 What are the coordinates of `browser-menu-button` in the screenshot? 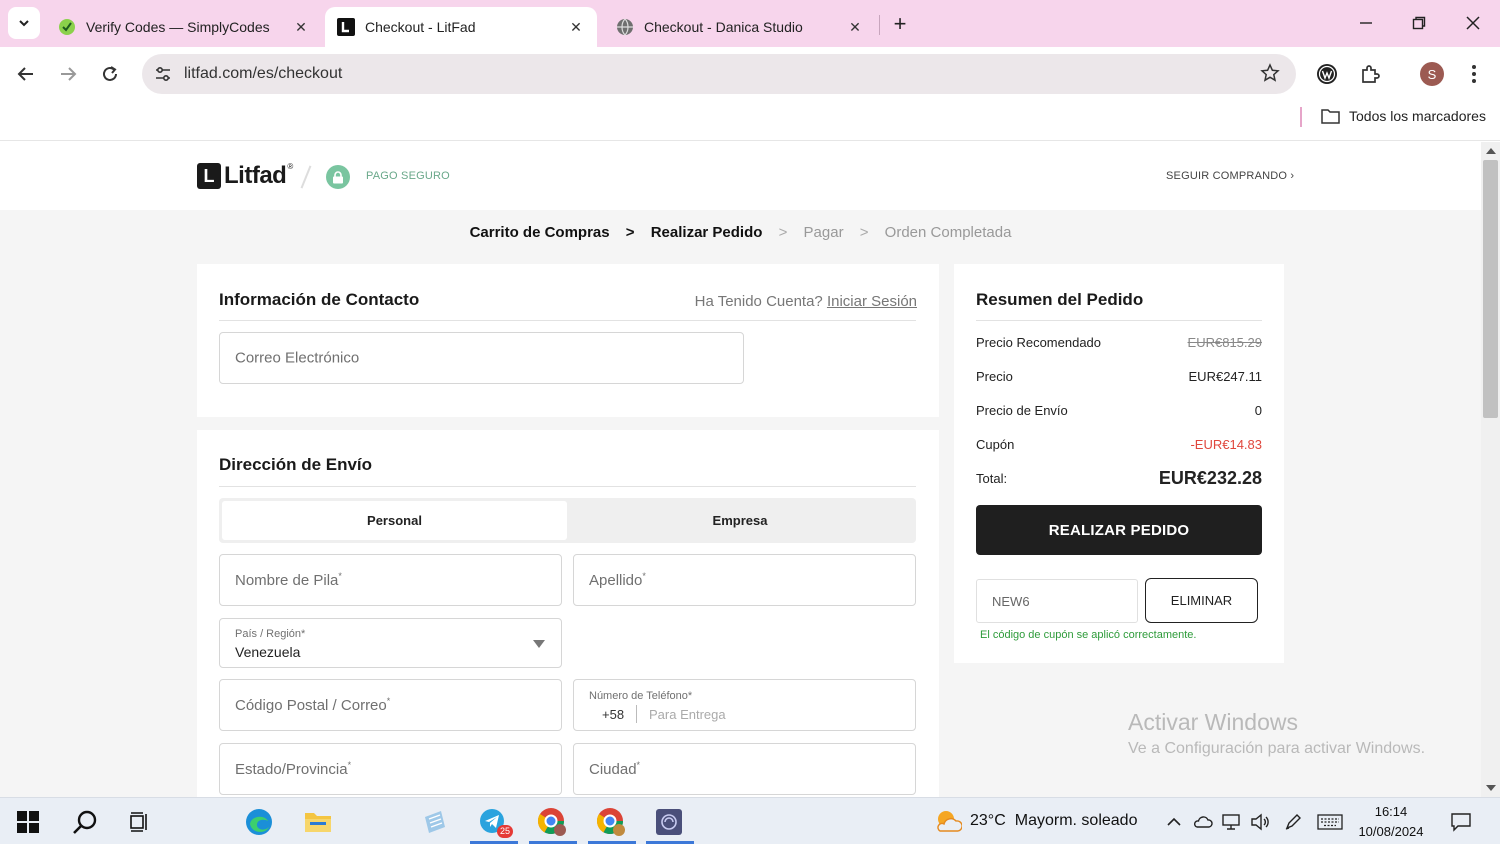 It's located at (1474, 74).